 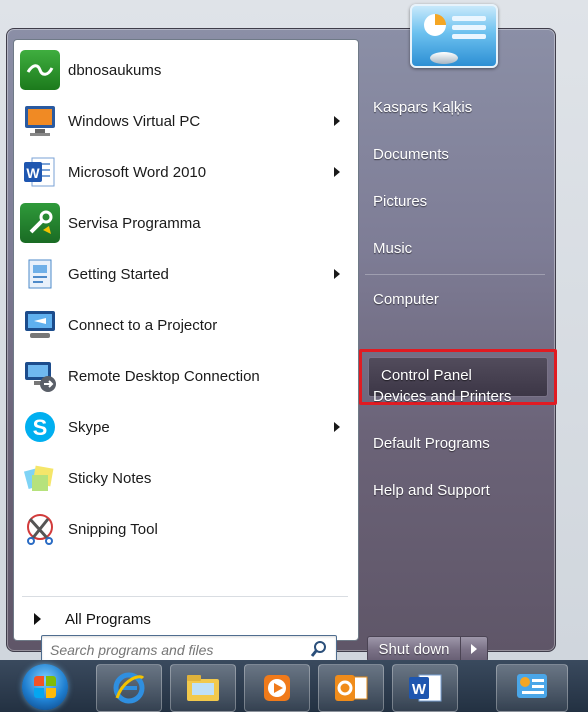 I want to click on wave-app-icon, so click(x=40, y=70).